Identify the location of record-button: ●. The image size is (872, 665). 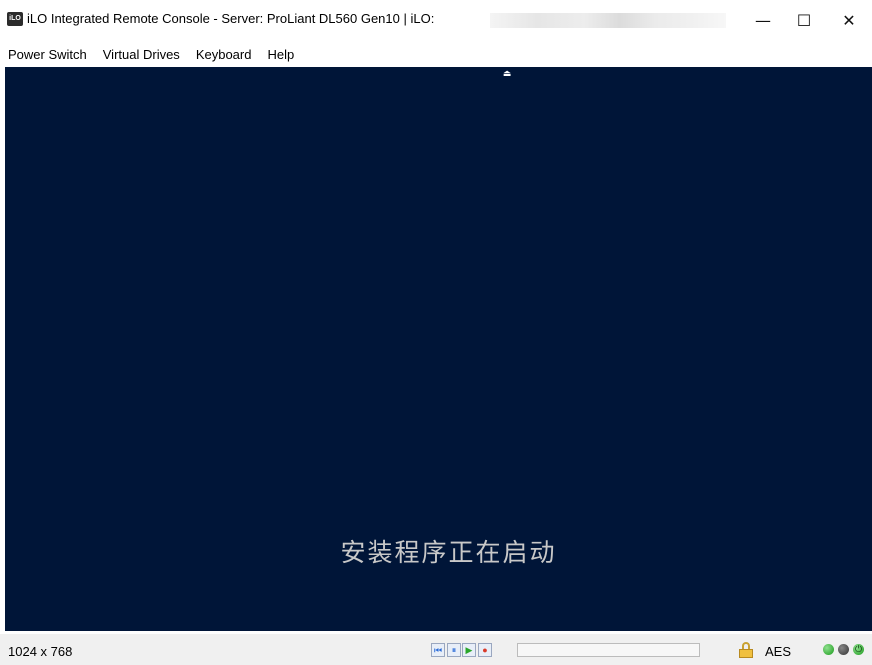
(485, 650).